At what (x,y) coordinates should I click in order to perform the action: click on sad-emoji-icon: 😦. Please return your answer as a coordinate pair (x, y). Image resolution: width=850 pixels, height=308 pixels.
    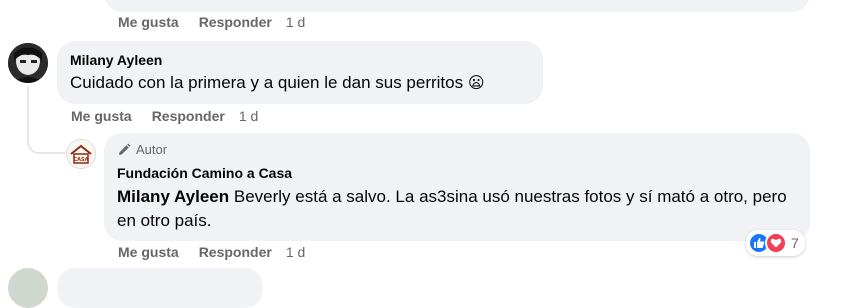
    Looking at the image, I should click on (476, 83).